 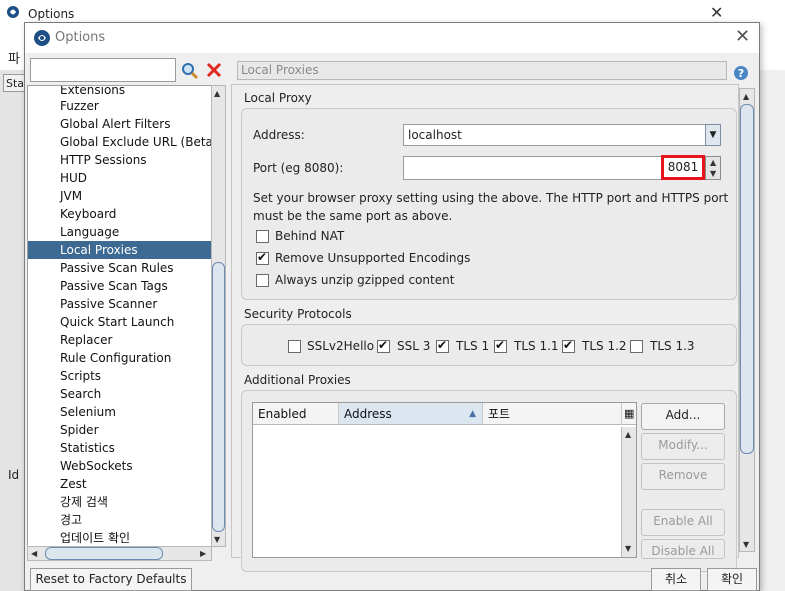 I want to click on remove-unsupported-encodings-checkbox: ✔, so click(x=262, y=257).